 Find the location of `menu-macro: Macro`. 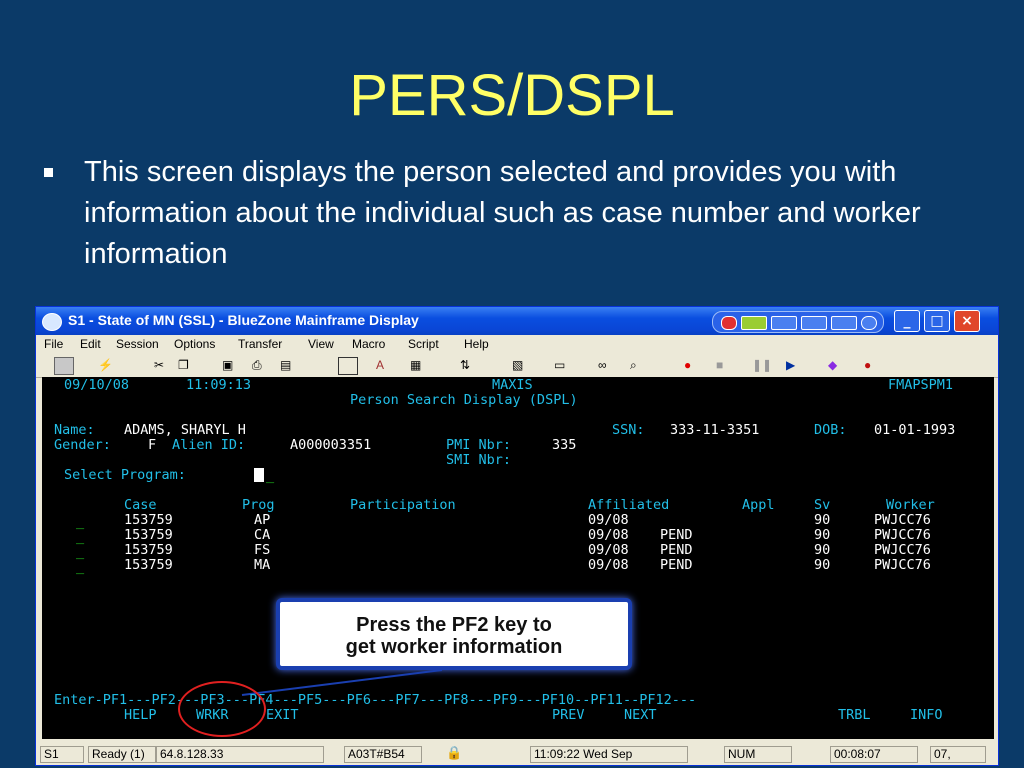

menu-macro: Macro is located at coordinates (368, 344).